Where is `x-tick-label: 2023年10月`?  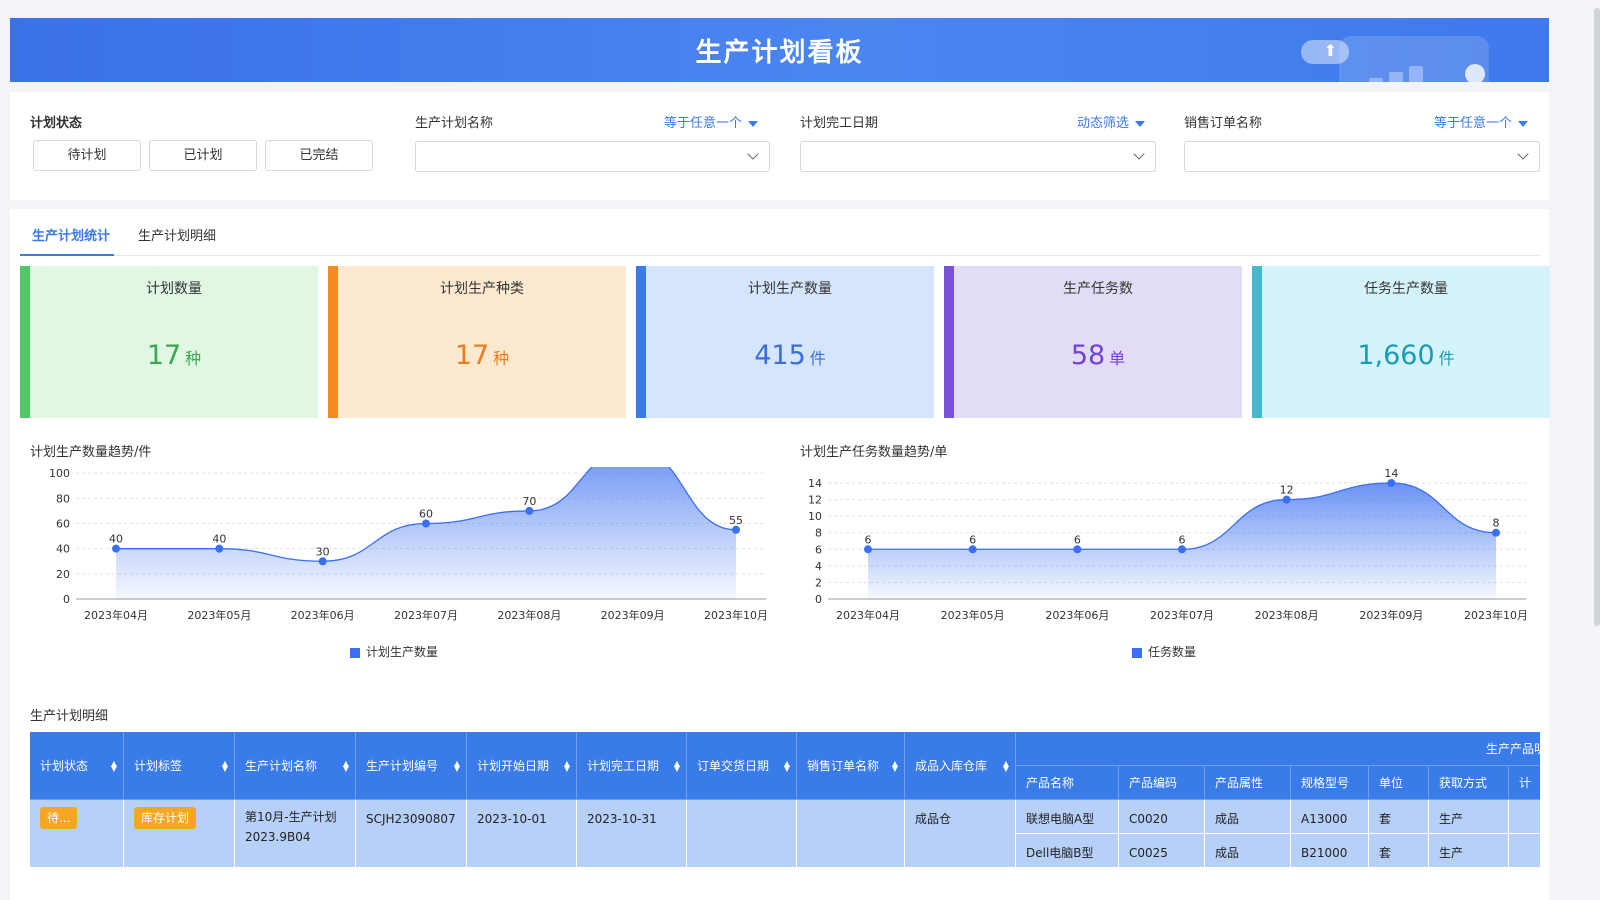 x-tick-label: 2023年10月 is located at coordinates (736, 615).